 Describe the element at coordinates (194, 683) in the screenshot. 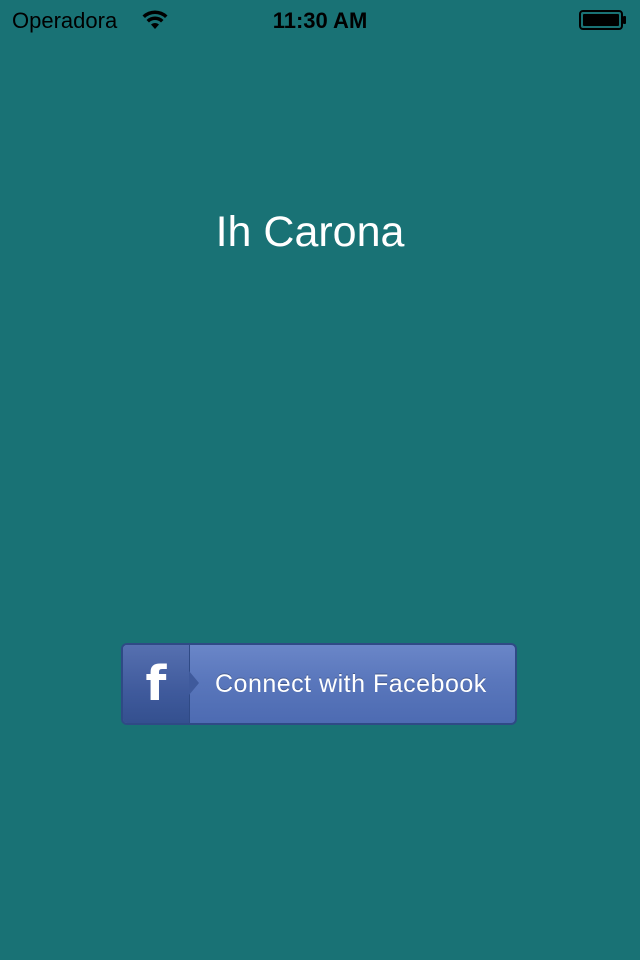

I see `button-divider-notch` at that location.